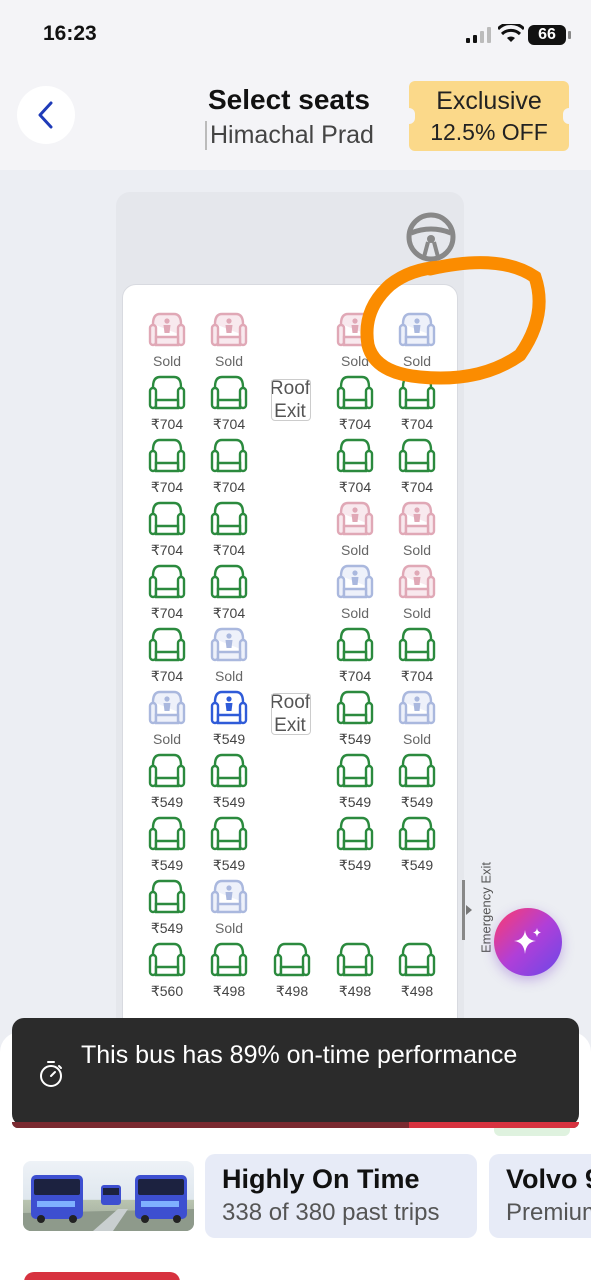  I want to click on battery-indicator: 66, so click(549, 35).